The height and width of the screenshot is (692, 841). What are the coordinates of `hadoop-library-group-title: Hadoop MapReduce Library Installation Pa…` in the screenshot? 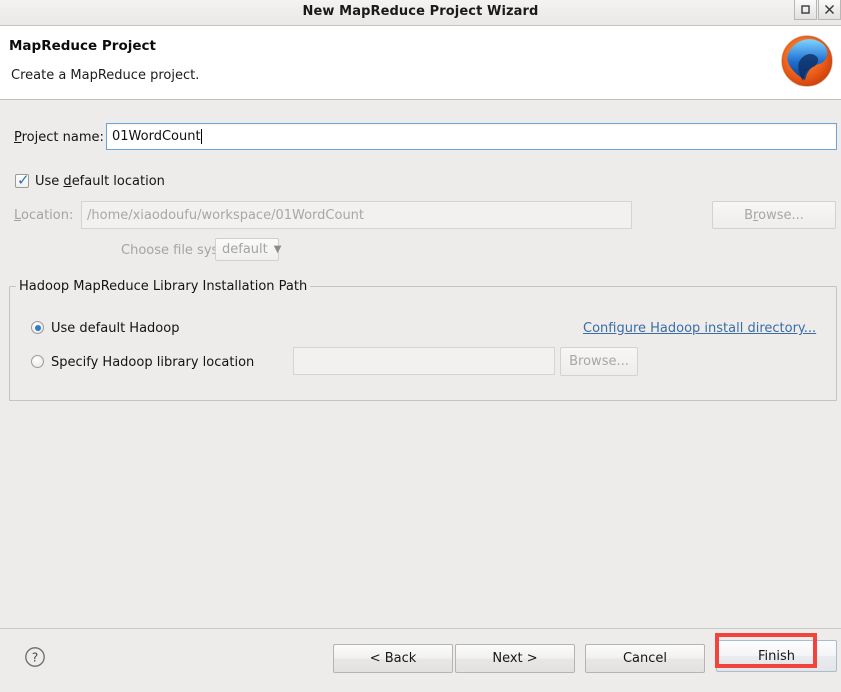 It's located at (163, 286).